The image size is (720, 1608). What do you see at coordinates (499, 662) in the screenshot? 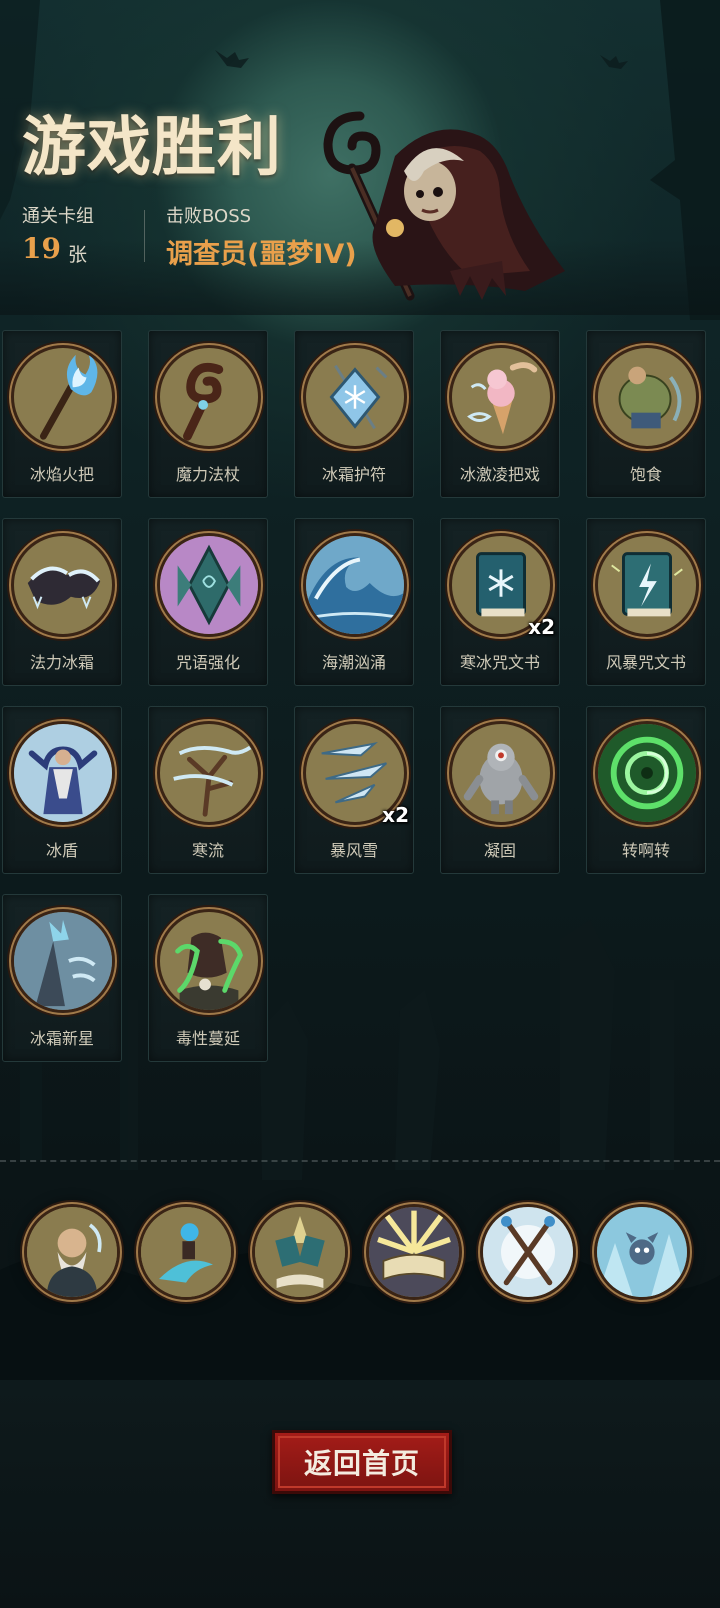
I see `card-label: 寒冰咒文书` at bounding box center [499, 662].